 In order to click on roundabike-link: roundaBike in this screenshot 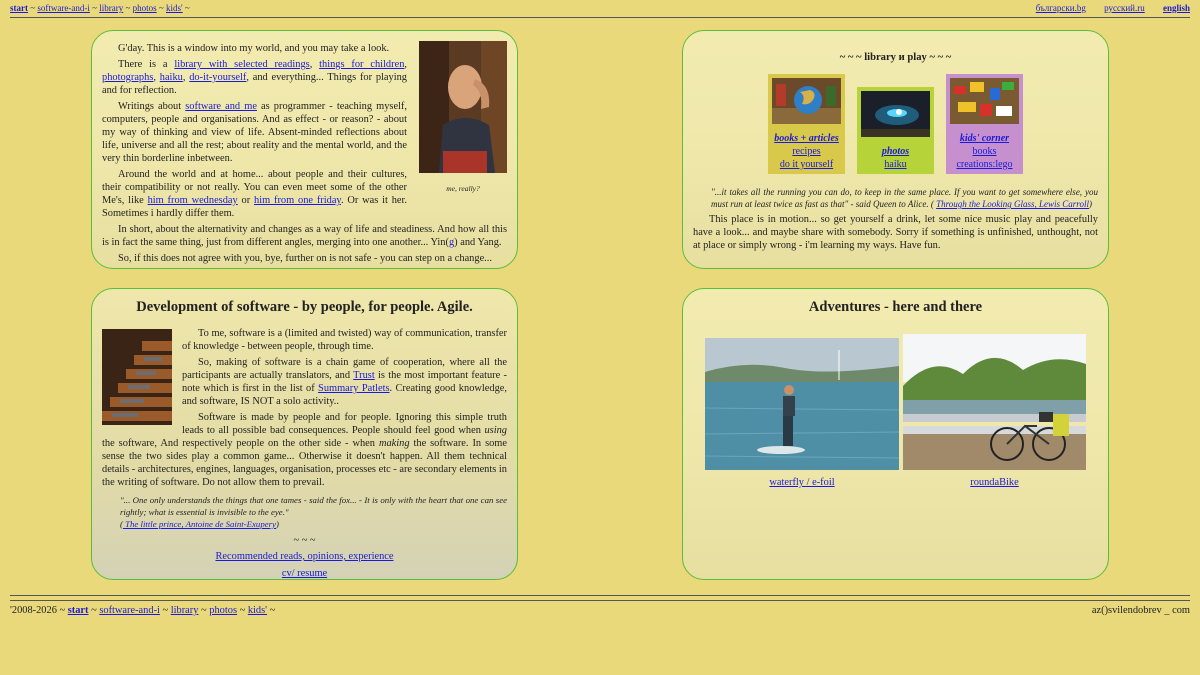, I will do `click(994, 482)`.